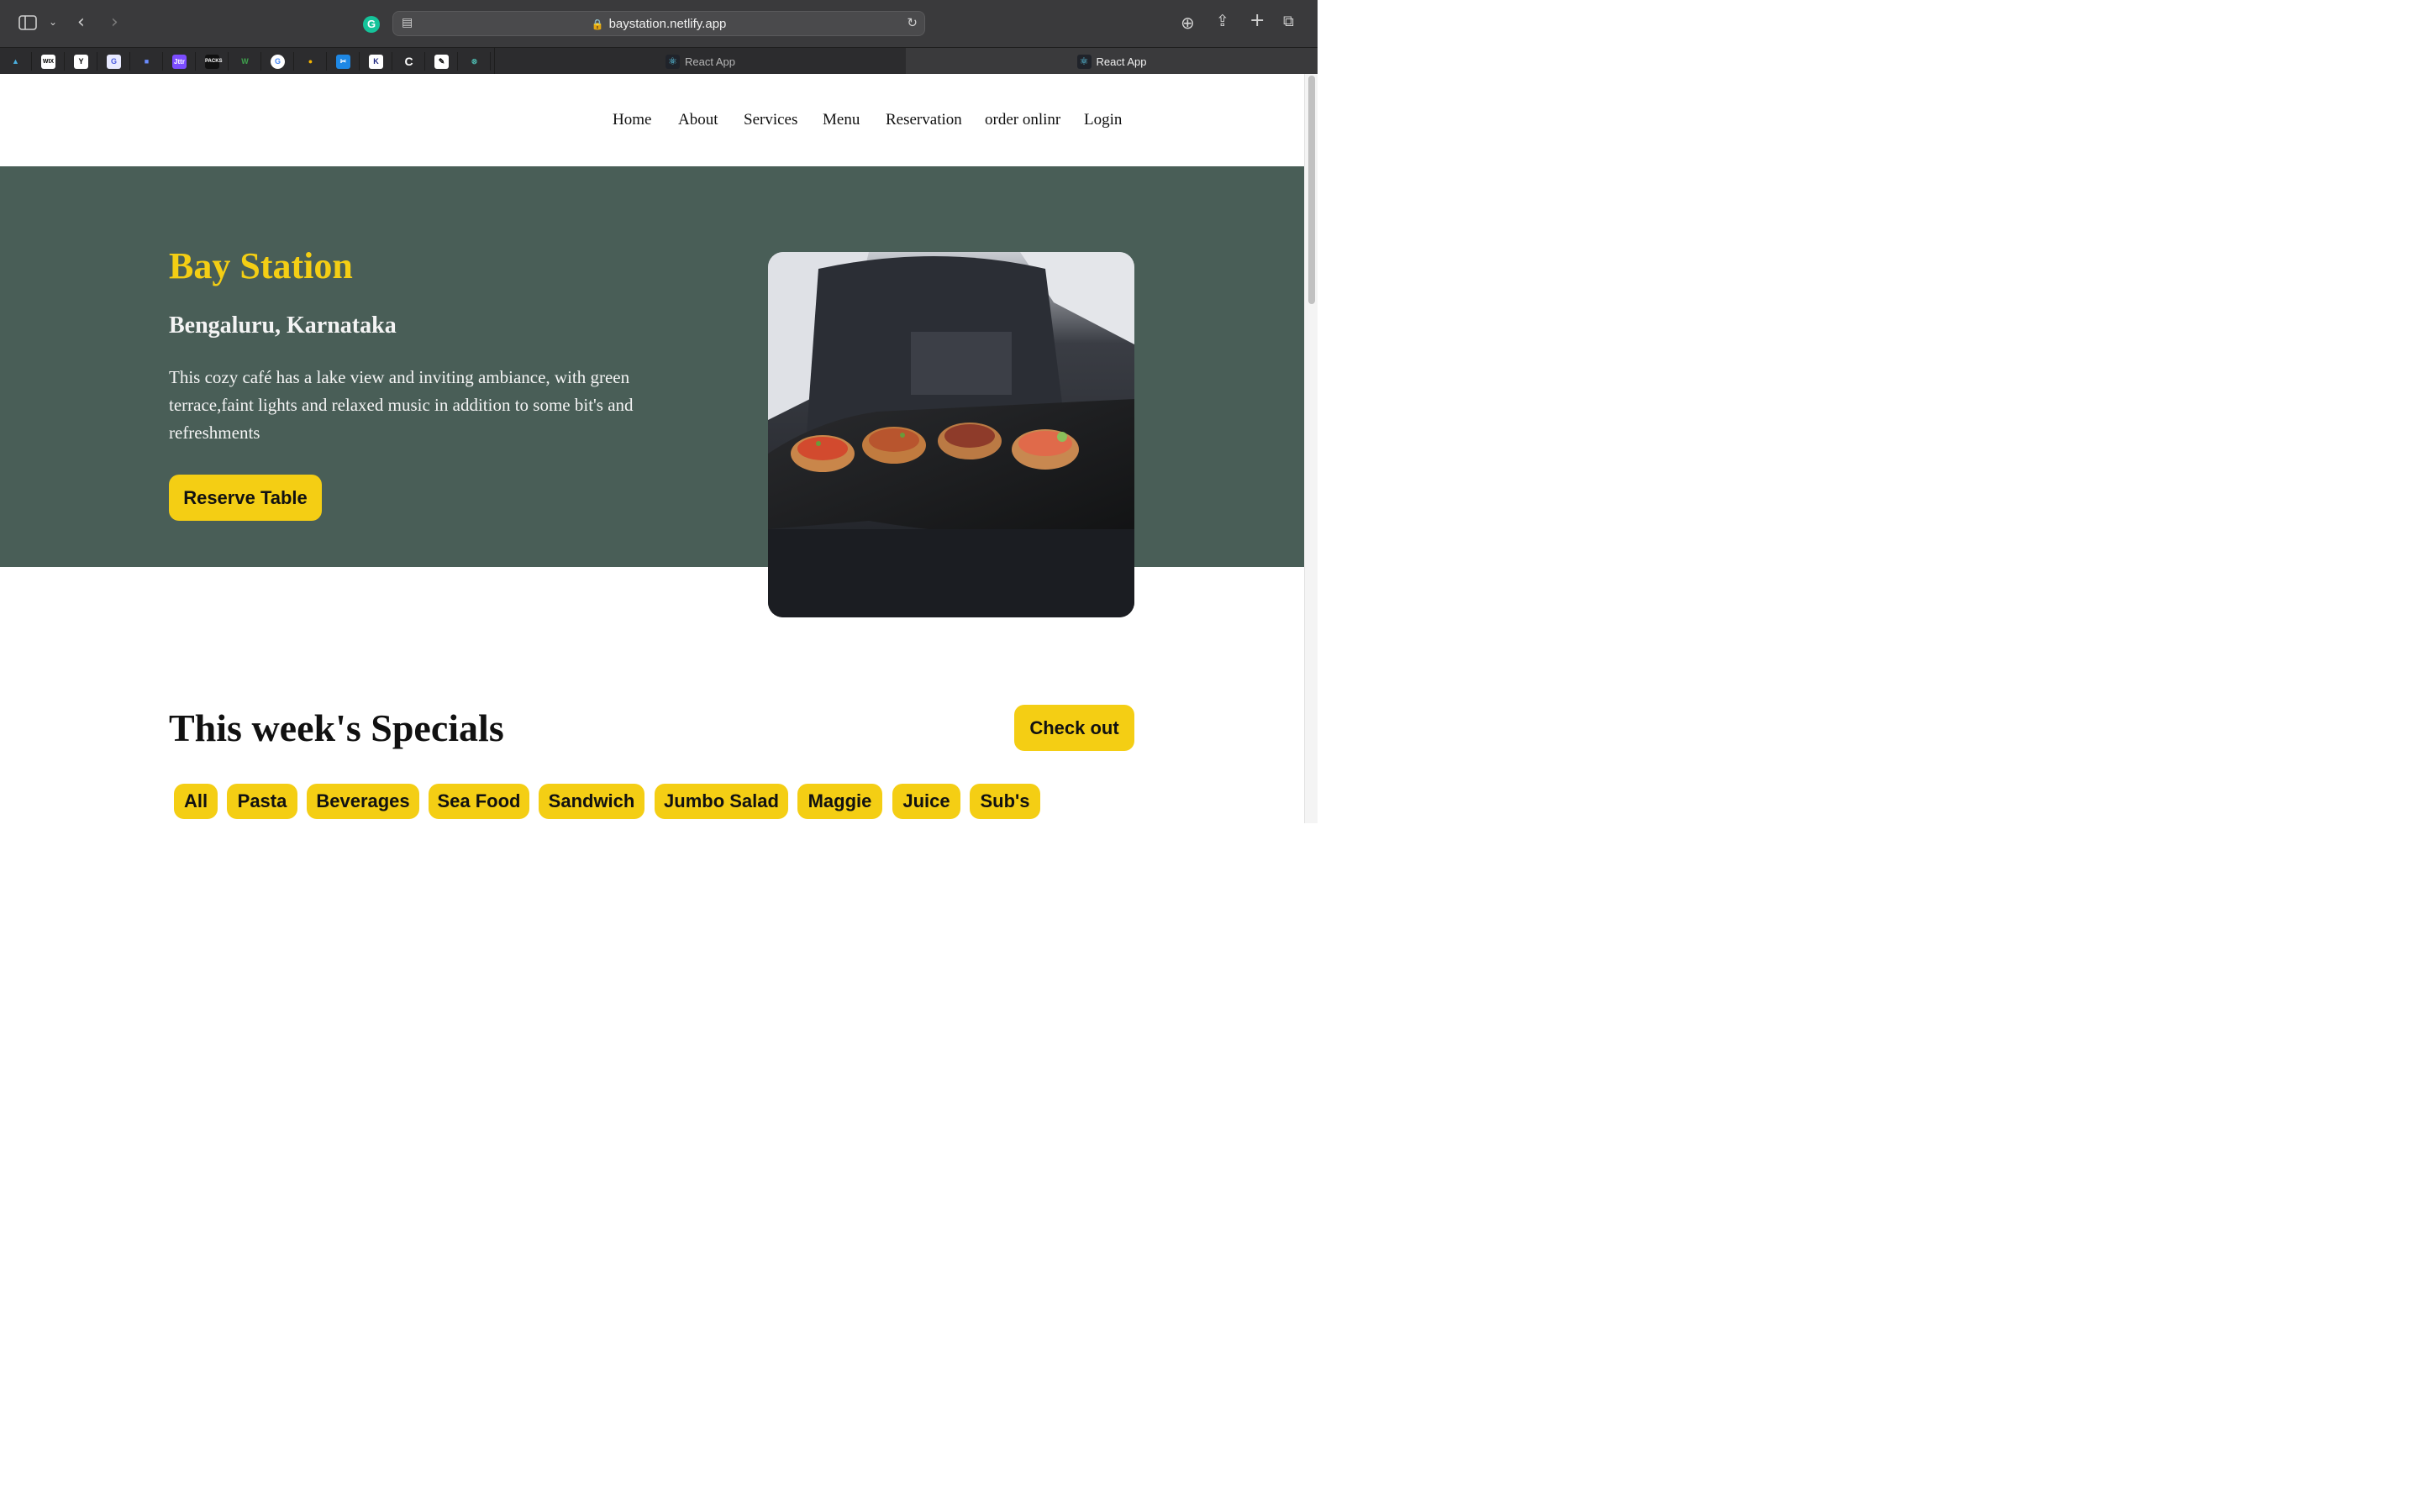  Describe the element at coordinates (180, 61) in the screenshot. I see `favorite-jttr: Jttr` at that location.